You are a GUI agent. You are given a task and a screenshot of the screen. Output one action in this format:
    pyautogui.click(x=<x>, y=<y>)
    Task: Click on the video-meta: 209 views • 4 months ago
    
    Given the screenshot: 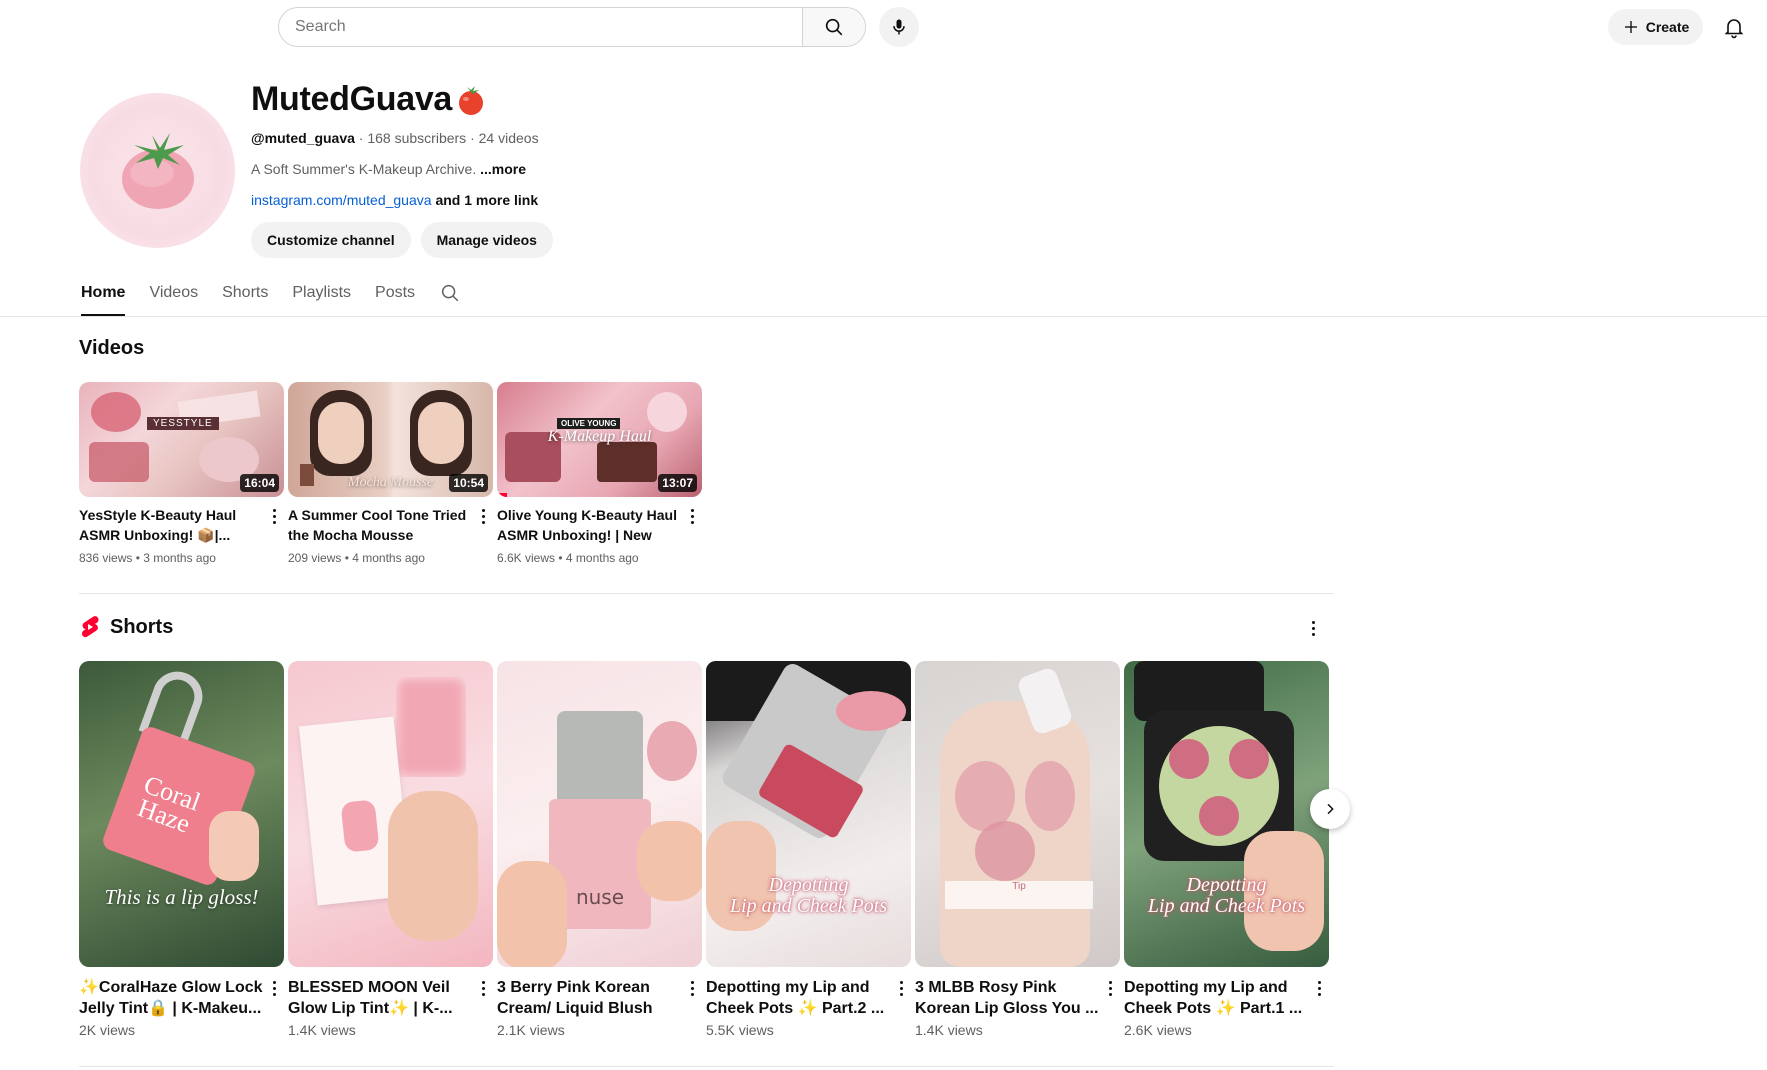 What is the action you would take?
    pyautogui.click(x=356, y=558)
    